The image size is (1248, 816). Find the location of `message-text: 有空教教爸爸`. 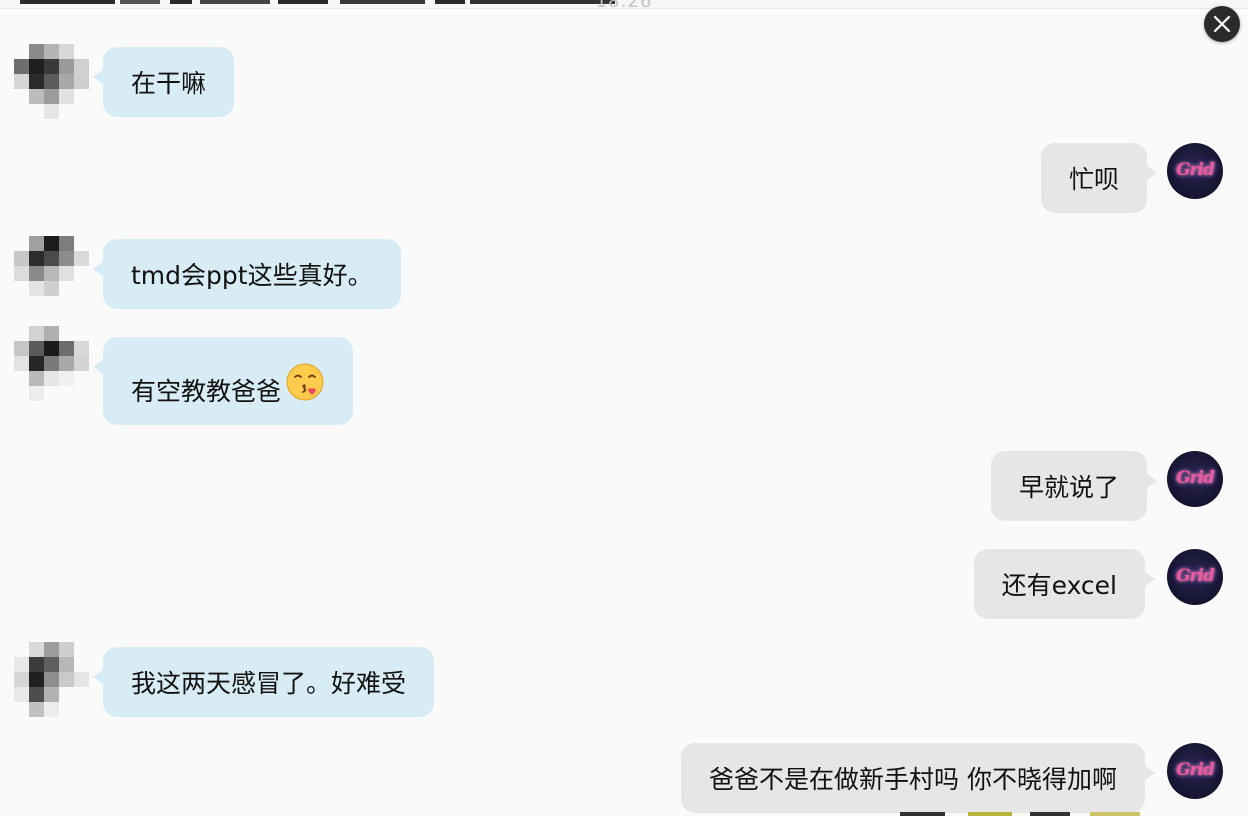

message-text: 有空教教爸爸 is located at coordinates (206, 391).